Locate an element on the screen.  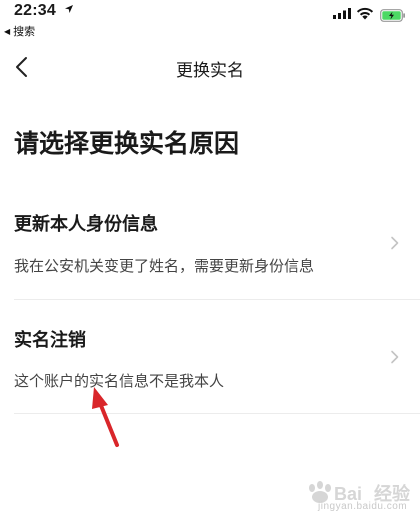
status-bar: 22:34 is located at coordinates (210, 12).